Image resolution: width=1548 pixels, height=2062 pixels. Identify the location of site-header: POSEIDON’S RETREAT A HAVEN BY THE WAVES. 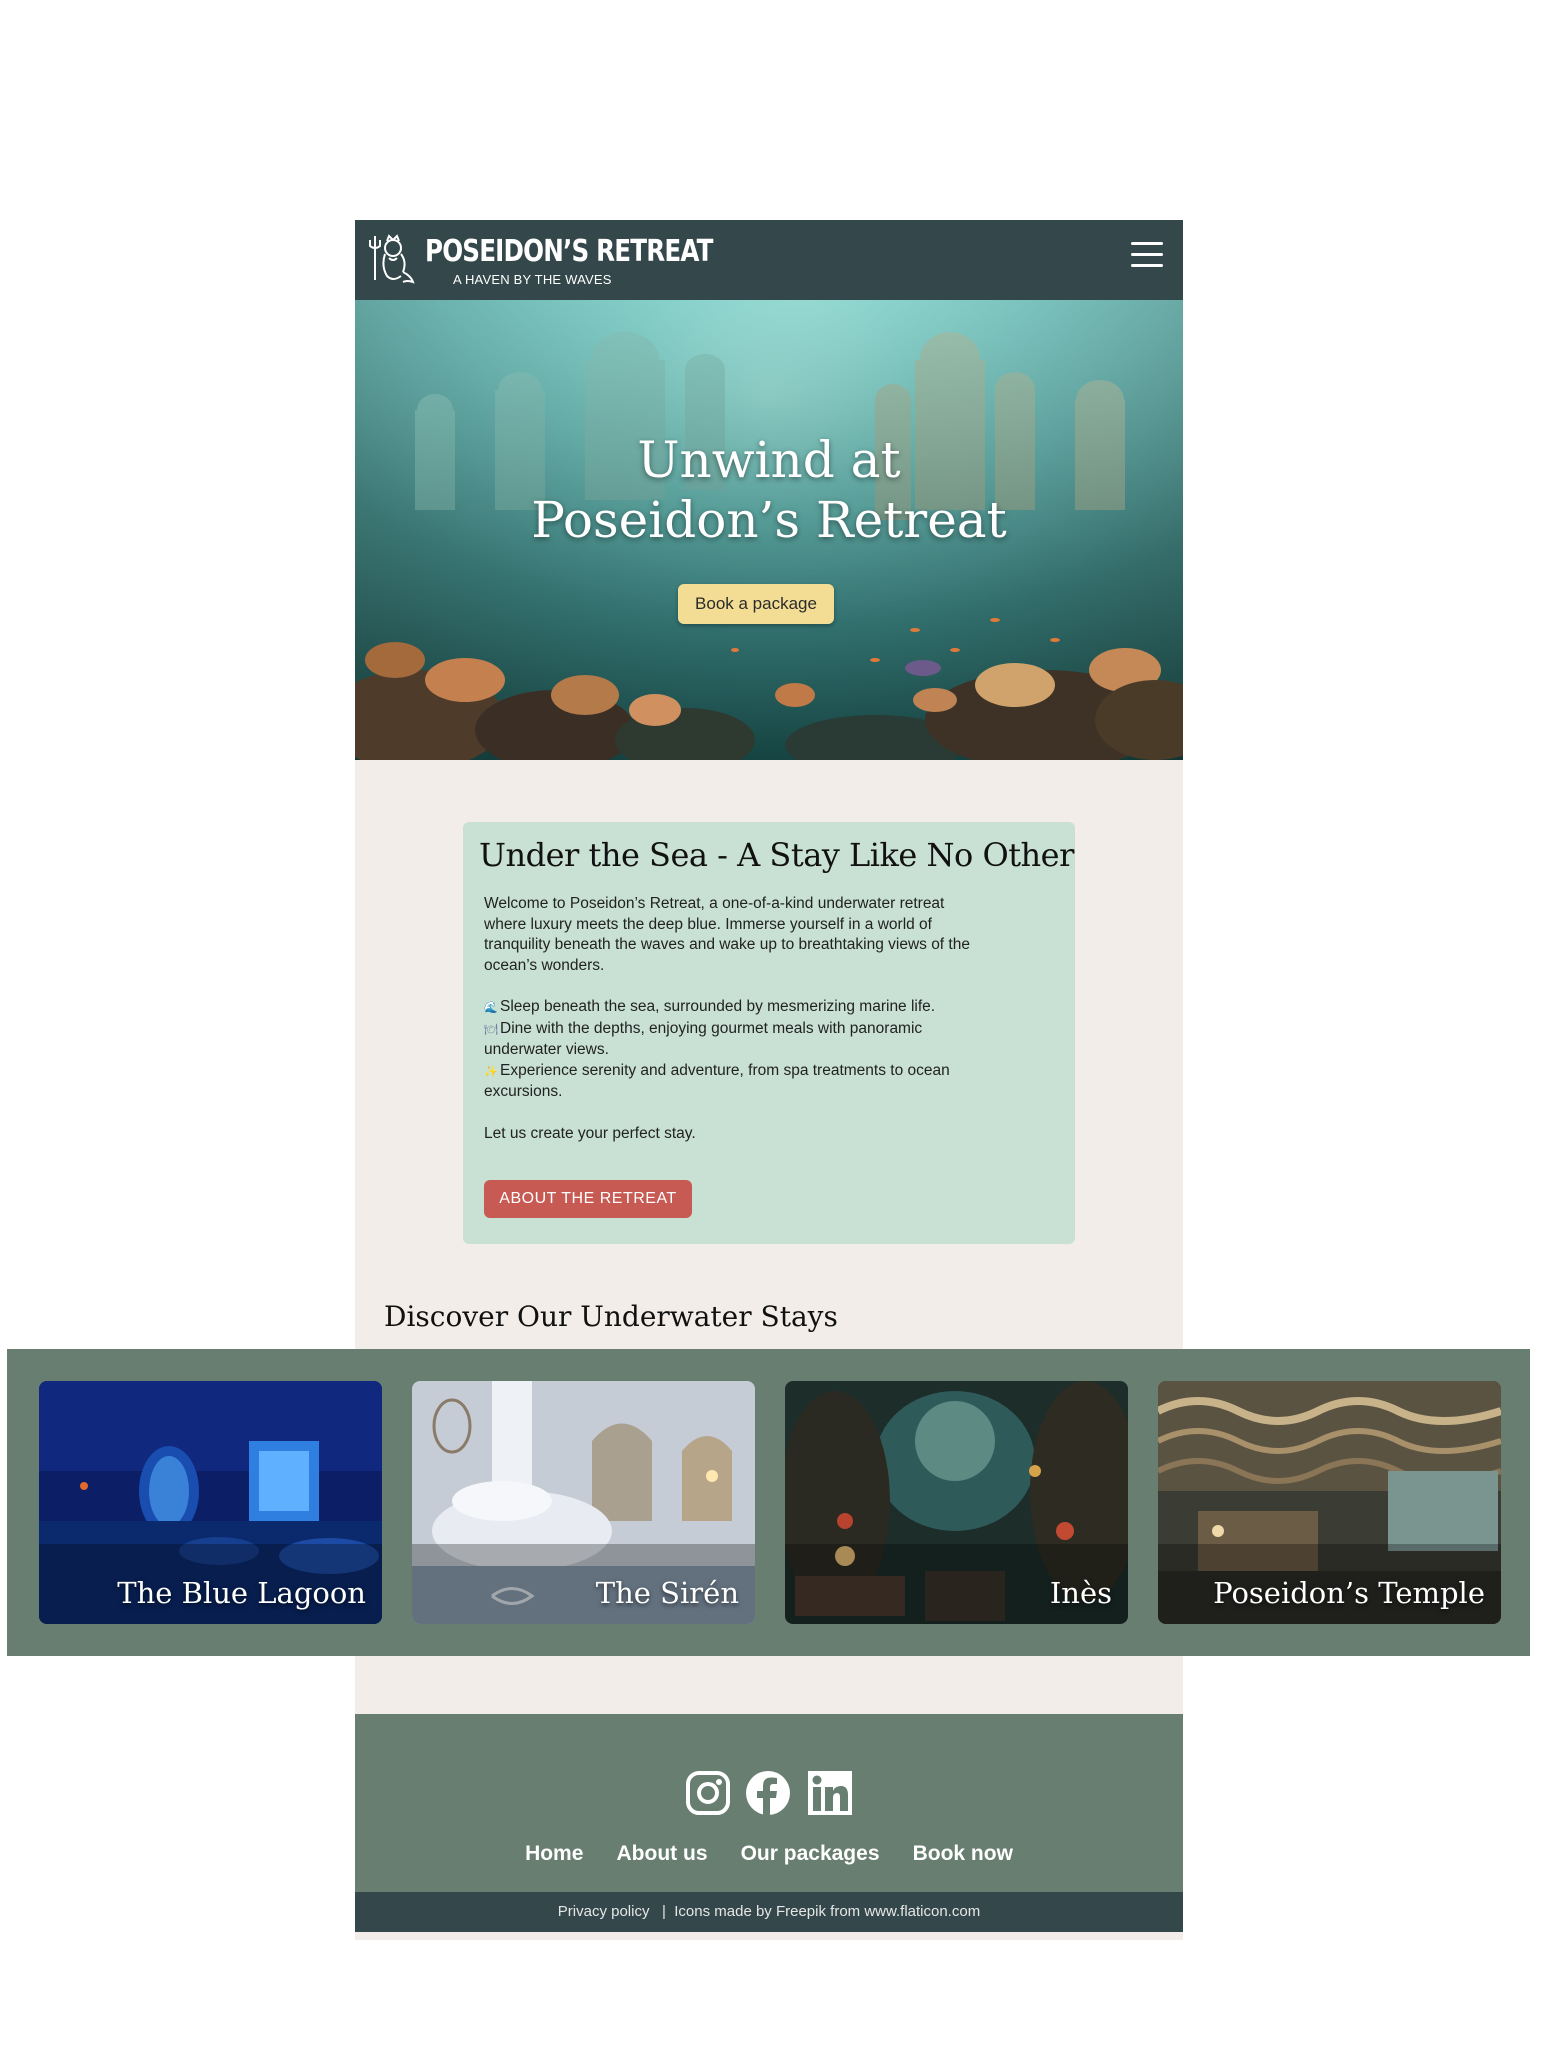
(769, 260).